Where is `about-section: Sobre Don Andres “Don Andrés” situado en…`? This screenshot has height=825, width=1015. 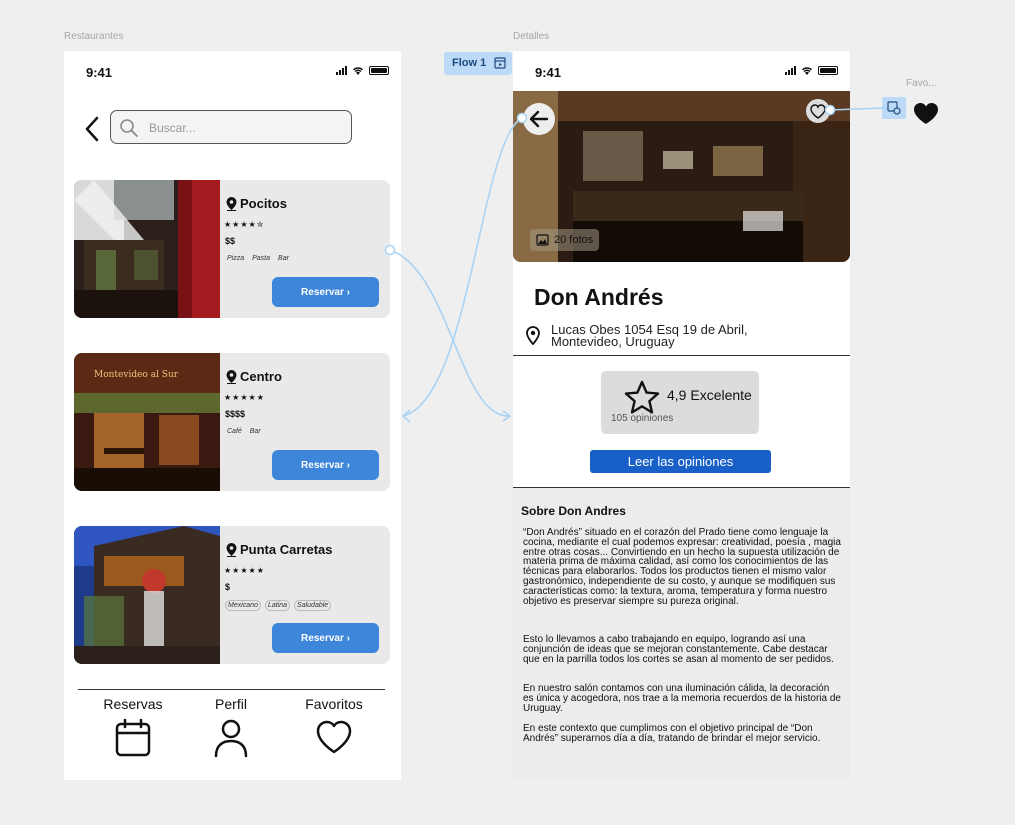 about-section: Sobre Don Andres “Don Andrés” situado en… is located at coordinates (681, 634).